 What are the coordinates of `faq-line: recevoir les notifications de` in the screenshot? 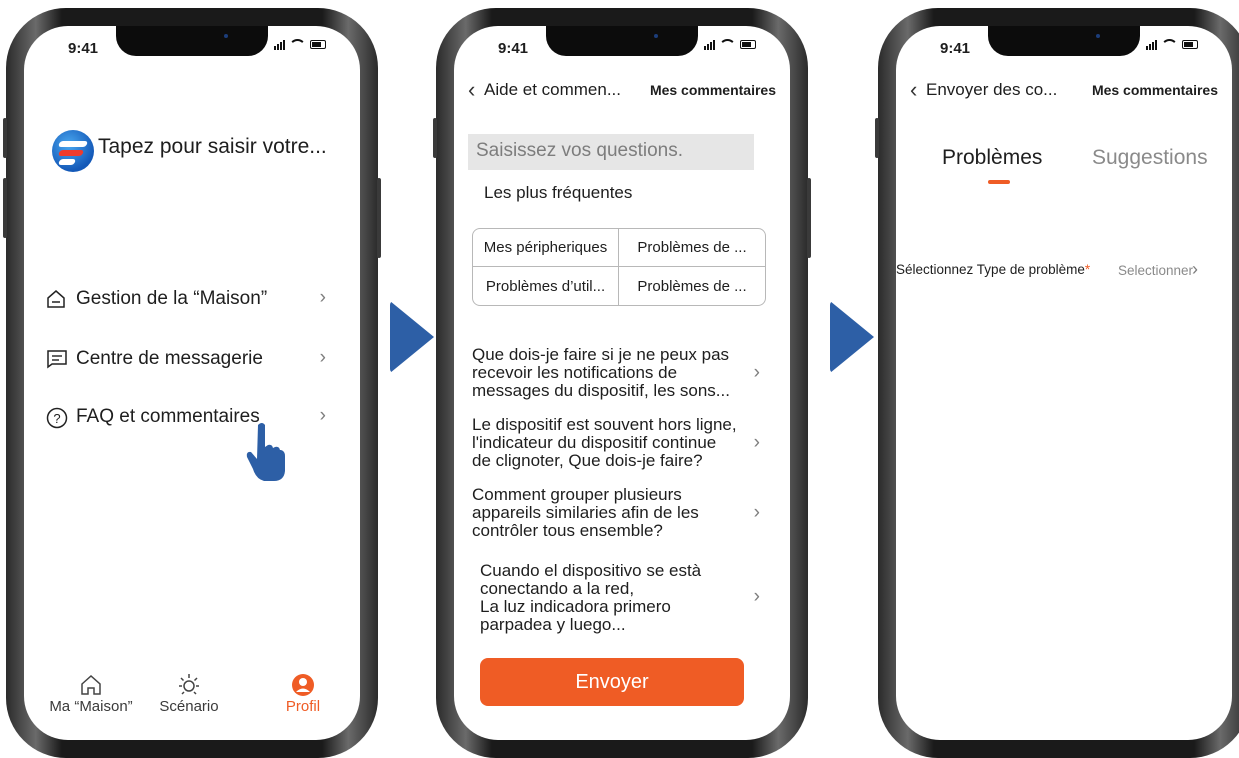 It's located at (575, 372).